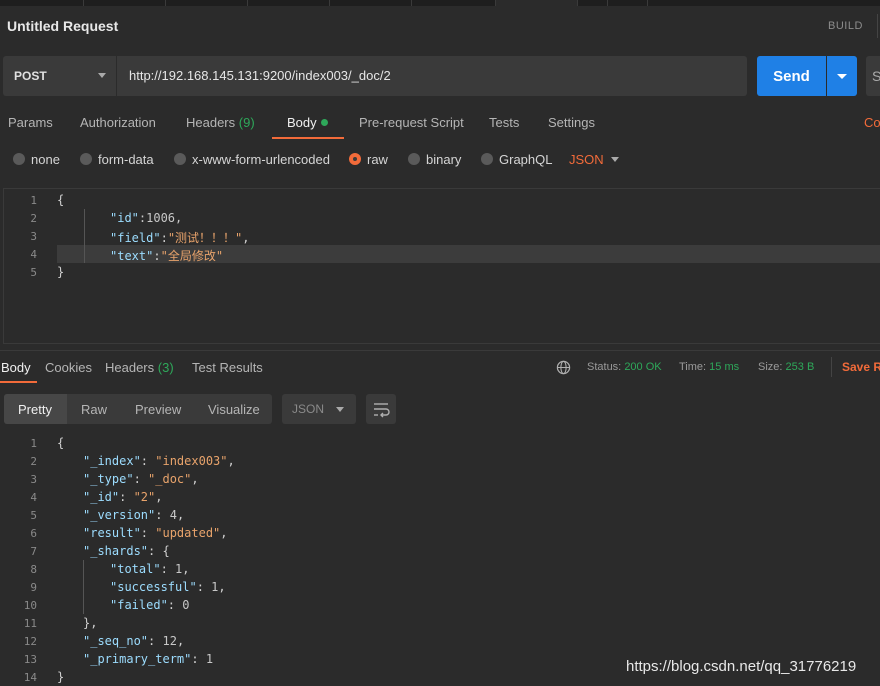 The image size is (880, 686). What do you see at coordinates (800, 367) in the screenshot?
I see `size-value: 253 B` at bounding box center [800, 367].